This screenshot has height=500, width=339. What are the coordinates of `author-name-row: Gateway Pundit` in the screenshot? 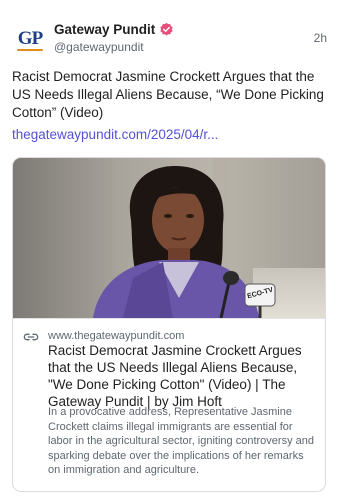 It's located at (114, 29).